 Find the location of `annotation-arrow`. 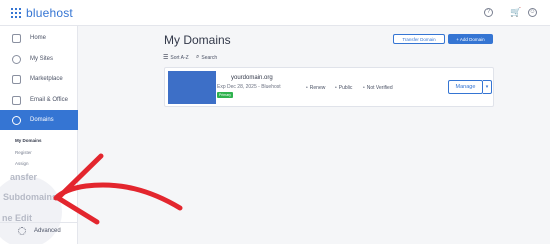

annotation-arrow is located at coordinates (118, 189).